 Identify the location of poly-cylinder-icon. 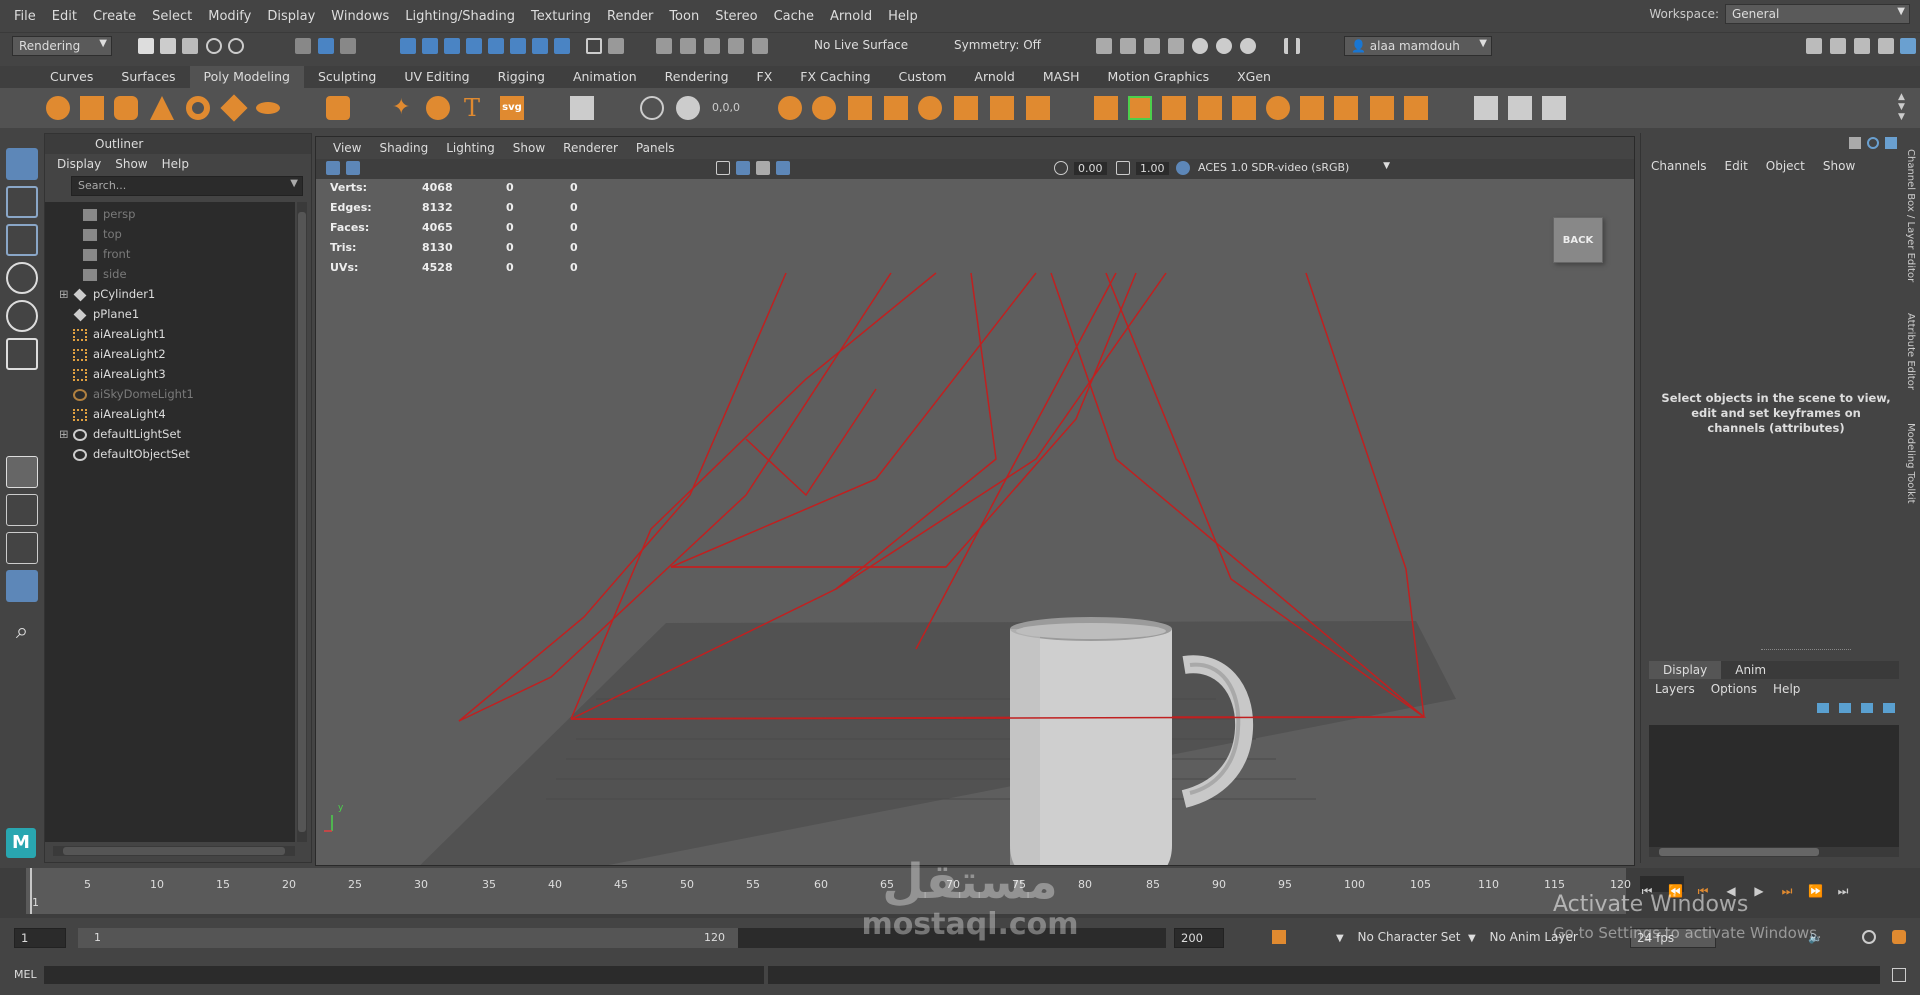
(126, 108).